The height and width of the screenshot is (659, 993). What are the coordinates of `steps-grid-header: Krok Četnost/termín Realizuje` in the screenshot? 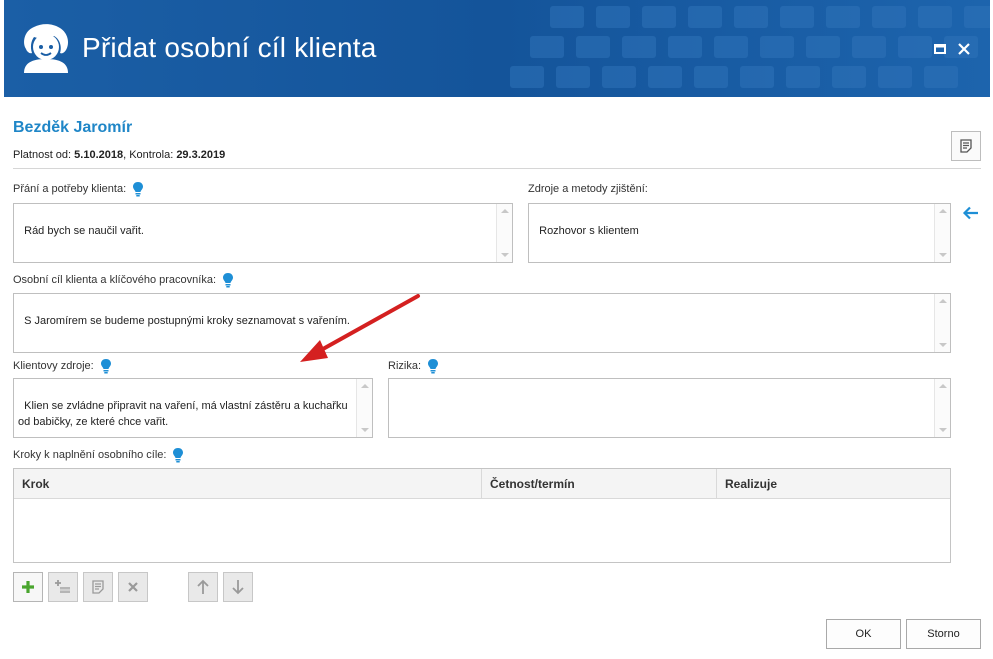 It's located at (482, 484).